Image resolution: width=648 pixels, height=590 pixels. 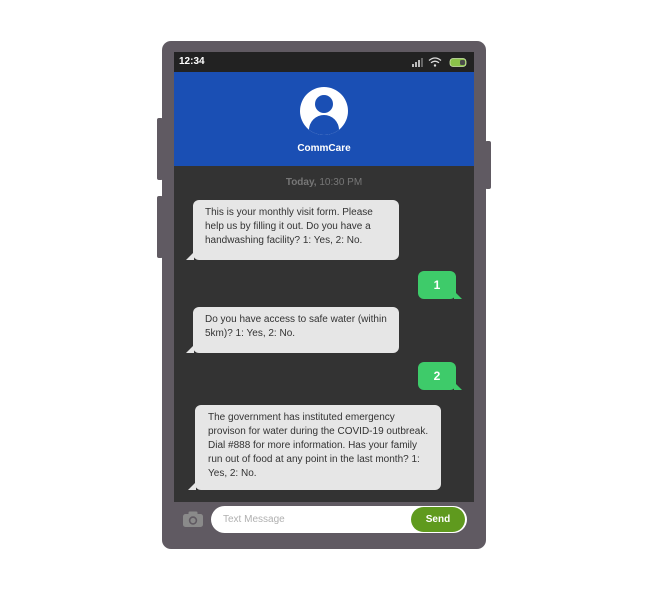 What do you see at coordinates (193, 519) in the screenshot?
I see `camera-icon` at bounding box center [193, 519].